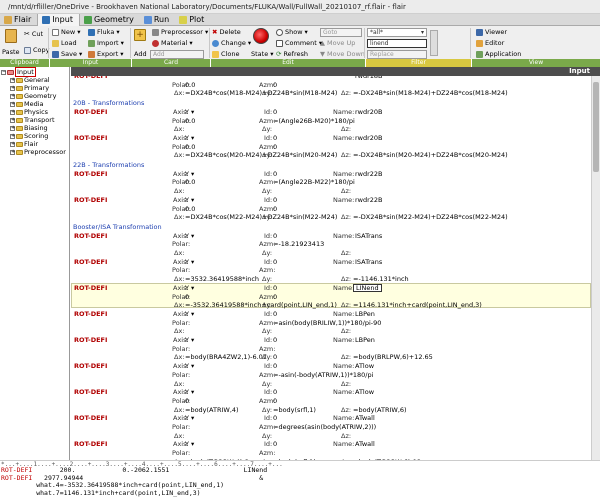  Describe the element at coordinates (324, 427) in the screenshot. I see `azm-value: =degrees(asin(body(ATRIW,2)))` at that location.